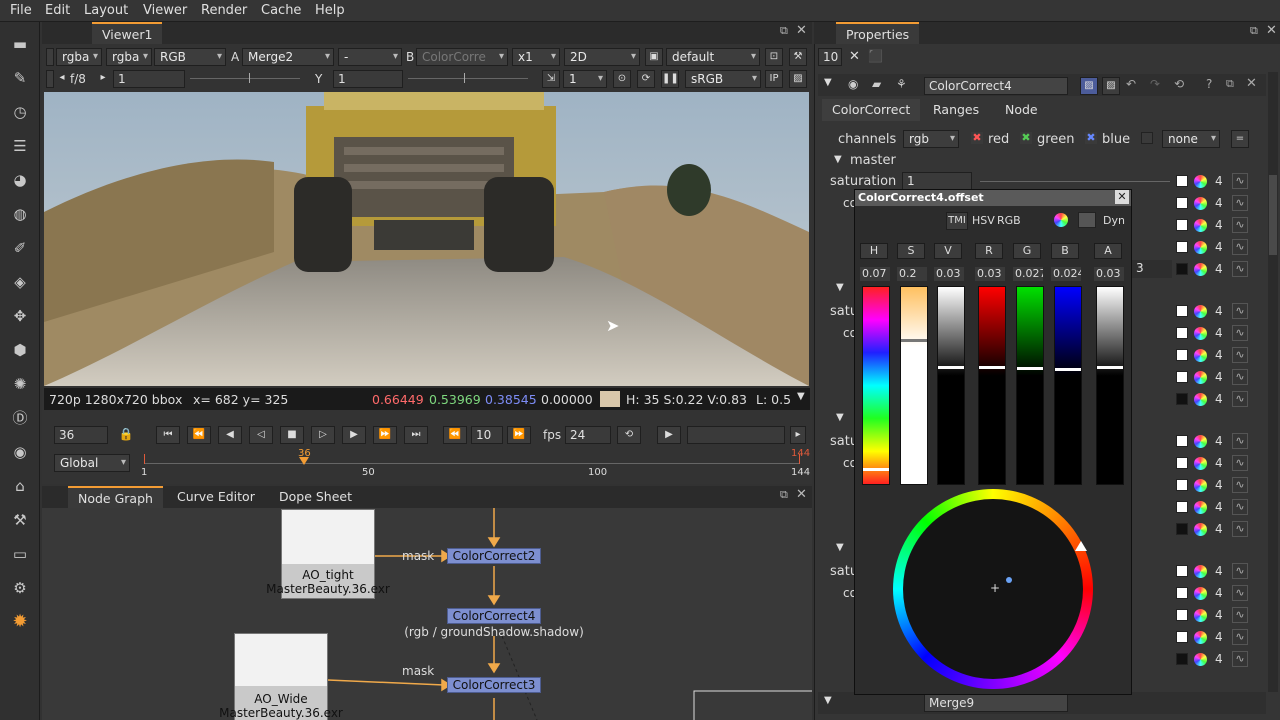 The image size is (1280, 720). What do you see at coordinates (20, 350) in the screenshot?
I see `3d-tools-icon: ⬢` at bounding box center [20, 350].